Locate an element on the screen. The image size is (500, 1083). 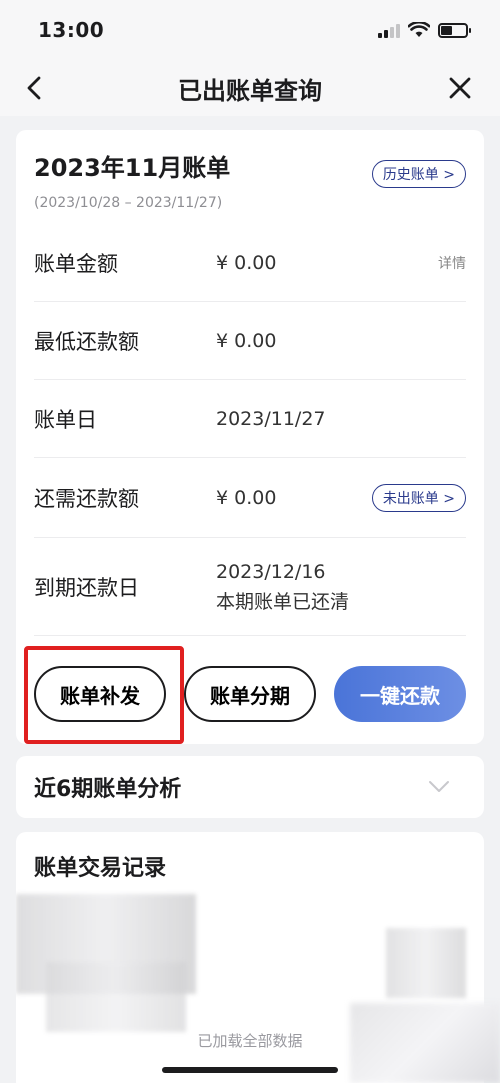
row-due-date: 到期还款日 2023/12/16 本期账单已还清 is located at coordinates (250, 587).